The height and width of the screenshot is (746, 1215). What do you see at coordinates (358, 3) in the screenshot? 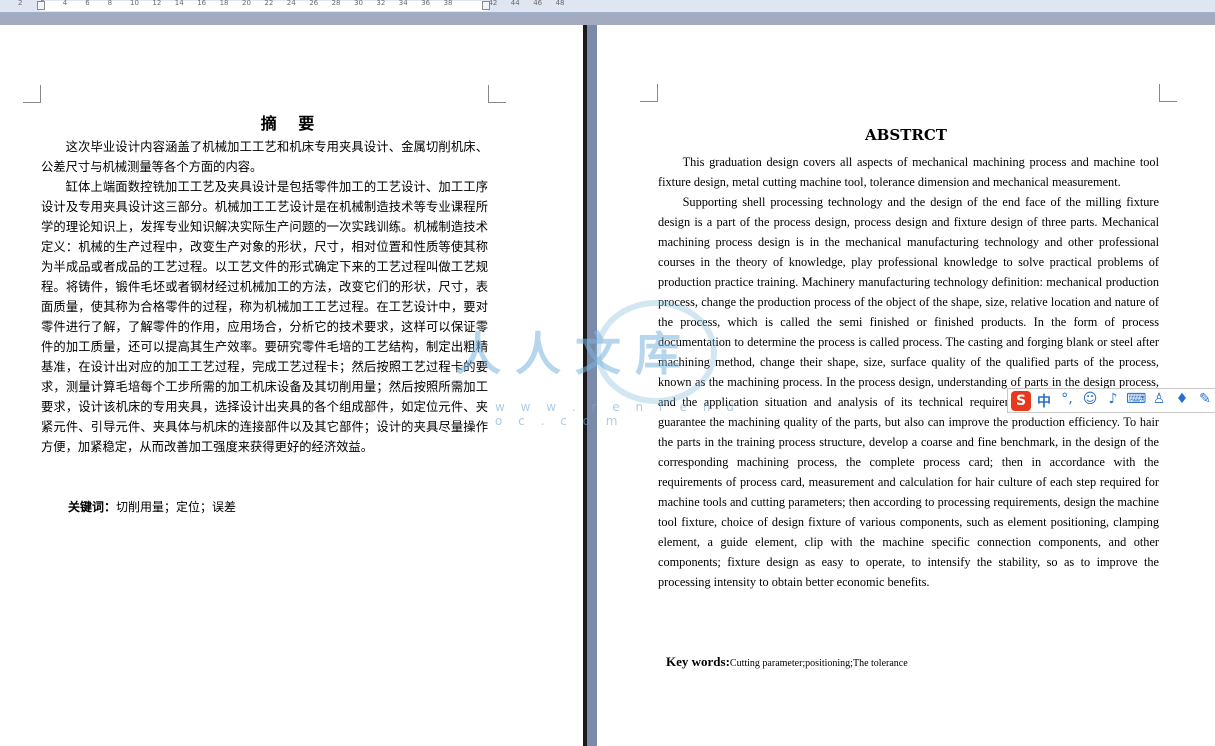
I see `ruler-tick-label: 30` at bounding box center [358, 3].